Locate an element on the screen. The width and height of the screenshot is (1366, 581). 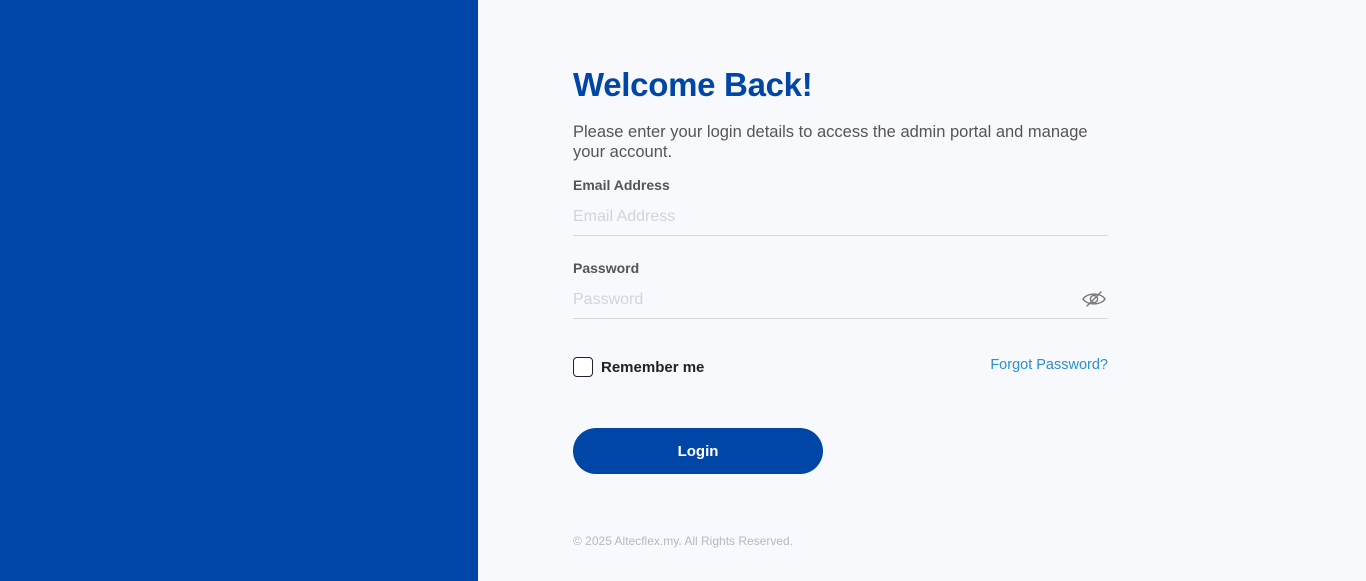
remember-me-label: Remember me is located at coordinates (653, 367).